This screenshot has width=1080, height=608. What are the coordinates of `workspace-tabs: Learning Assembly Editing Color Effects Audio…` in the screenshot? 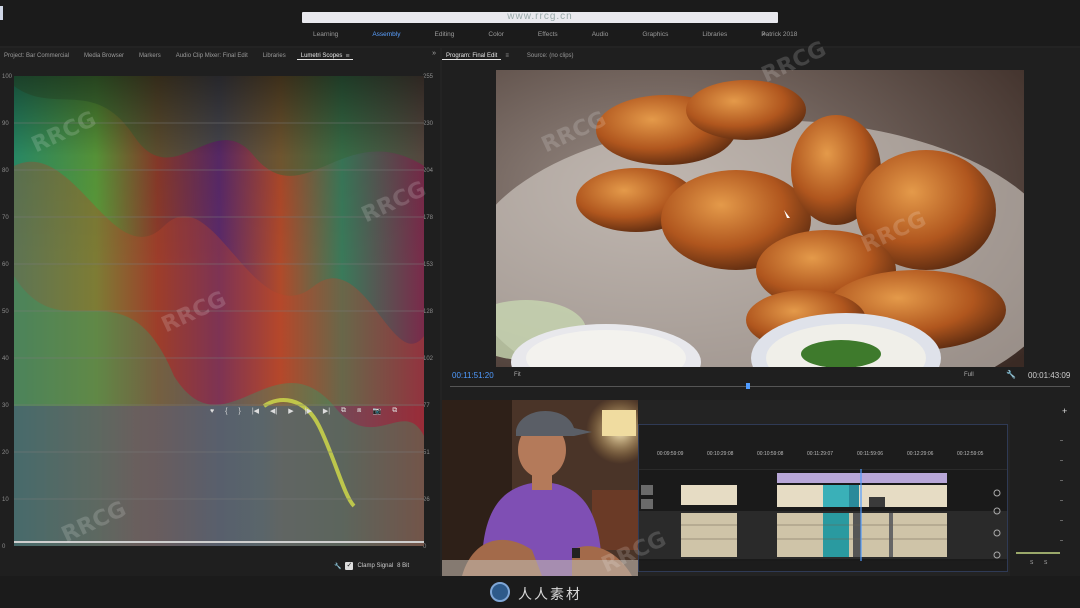 It's located at (555, 35).